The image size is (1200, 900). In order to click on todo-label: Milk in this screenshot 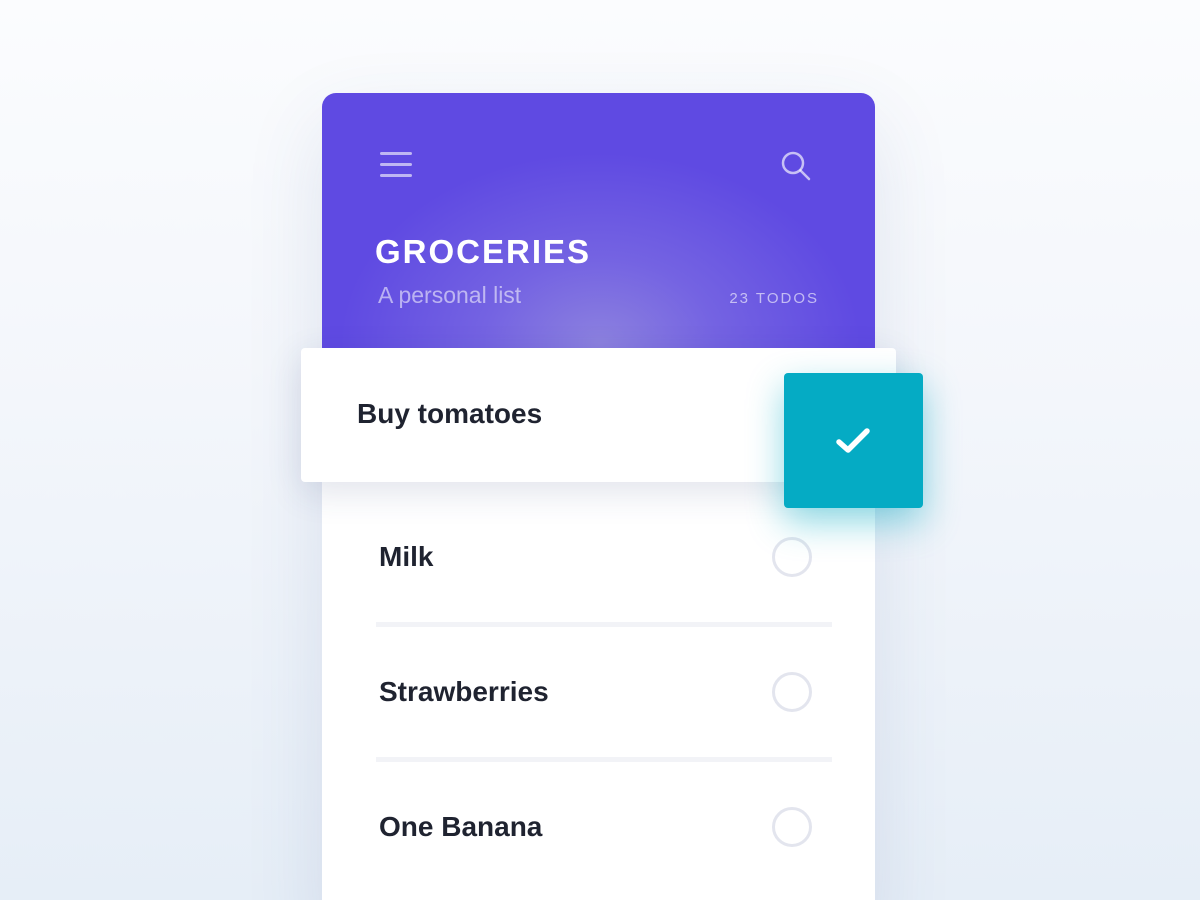, I will do `click(406, 556)`.